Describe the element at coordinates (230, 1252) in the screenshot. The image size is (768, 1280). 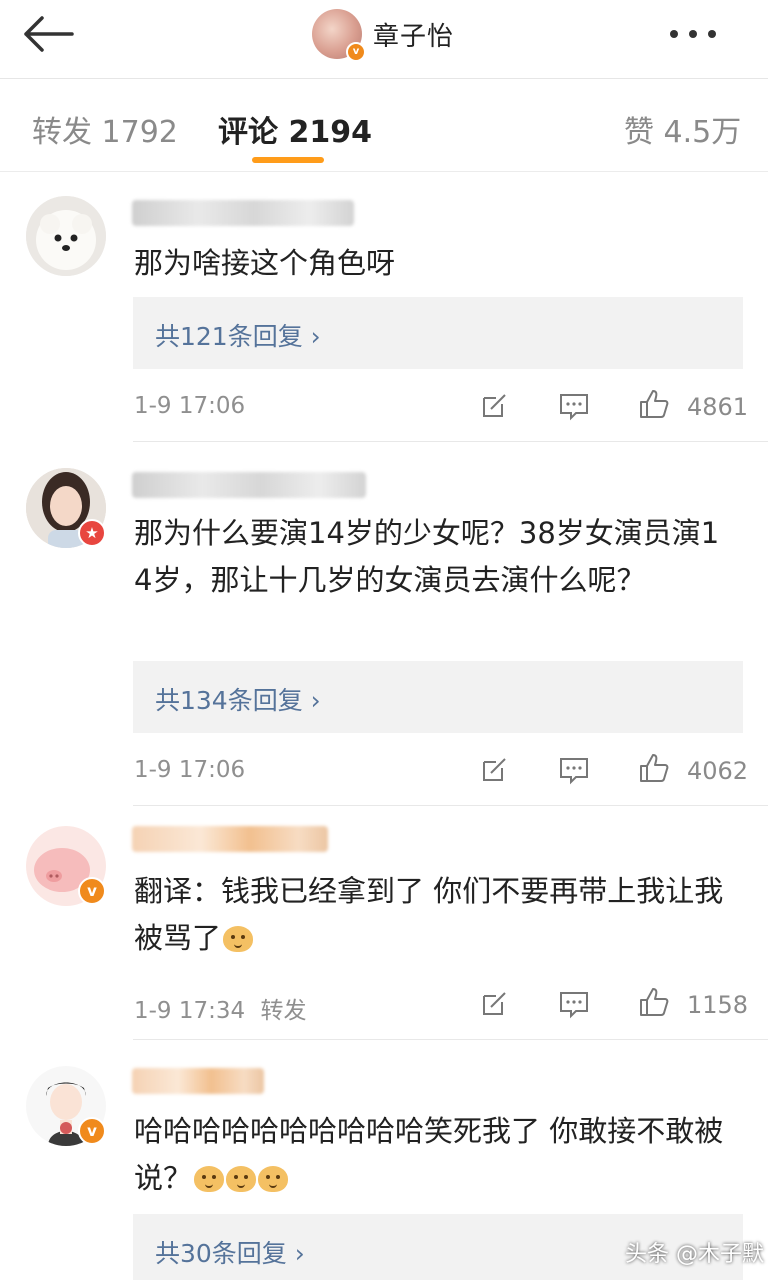
I see `reply-count-link: 共30条回复 ›` at that location.